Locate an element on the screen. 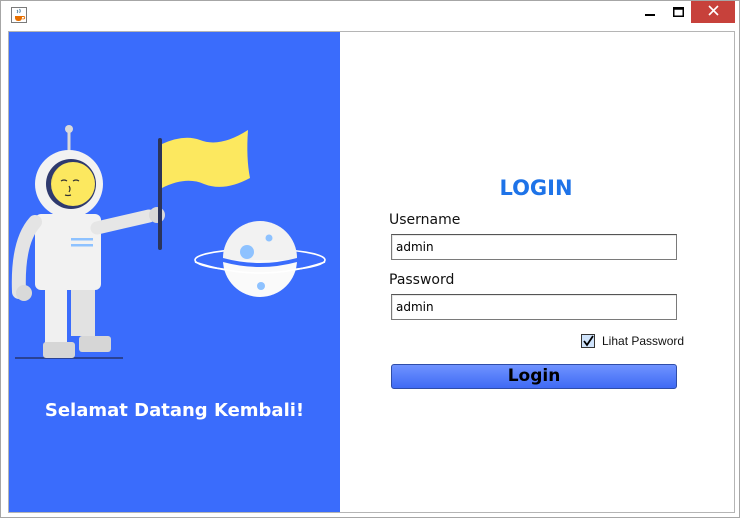 The width and height of the screenshot is (740, 518). welcome-message: Selamat Datang Kembali! is located at coordinates (174, 410).